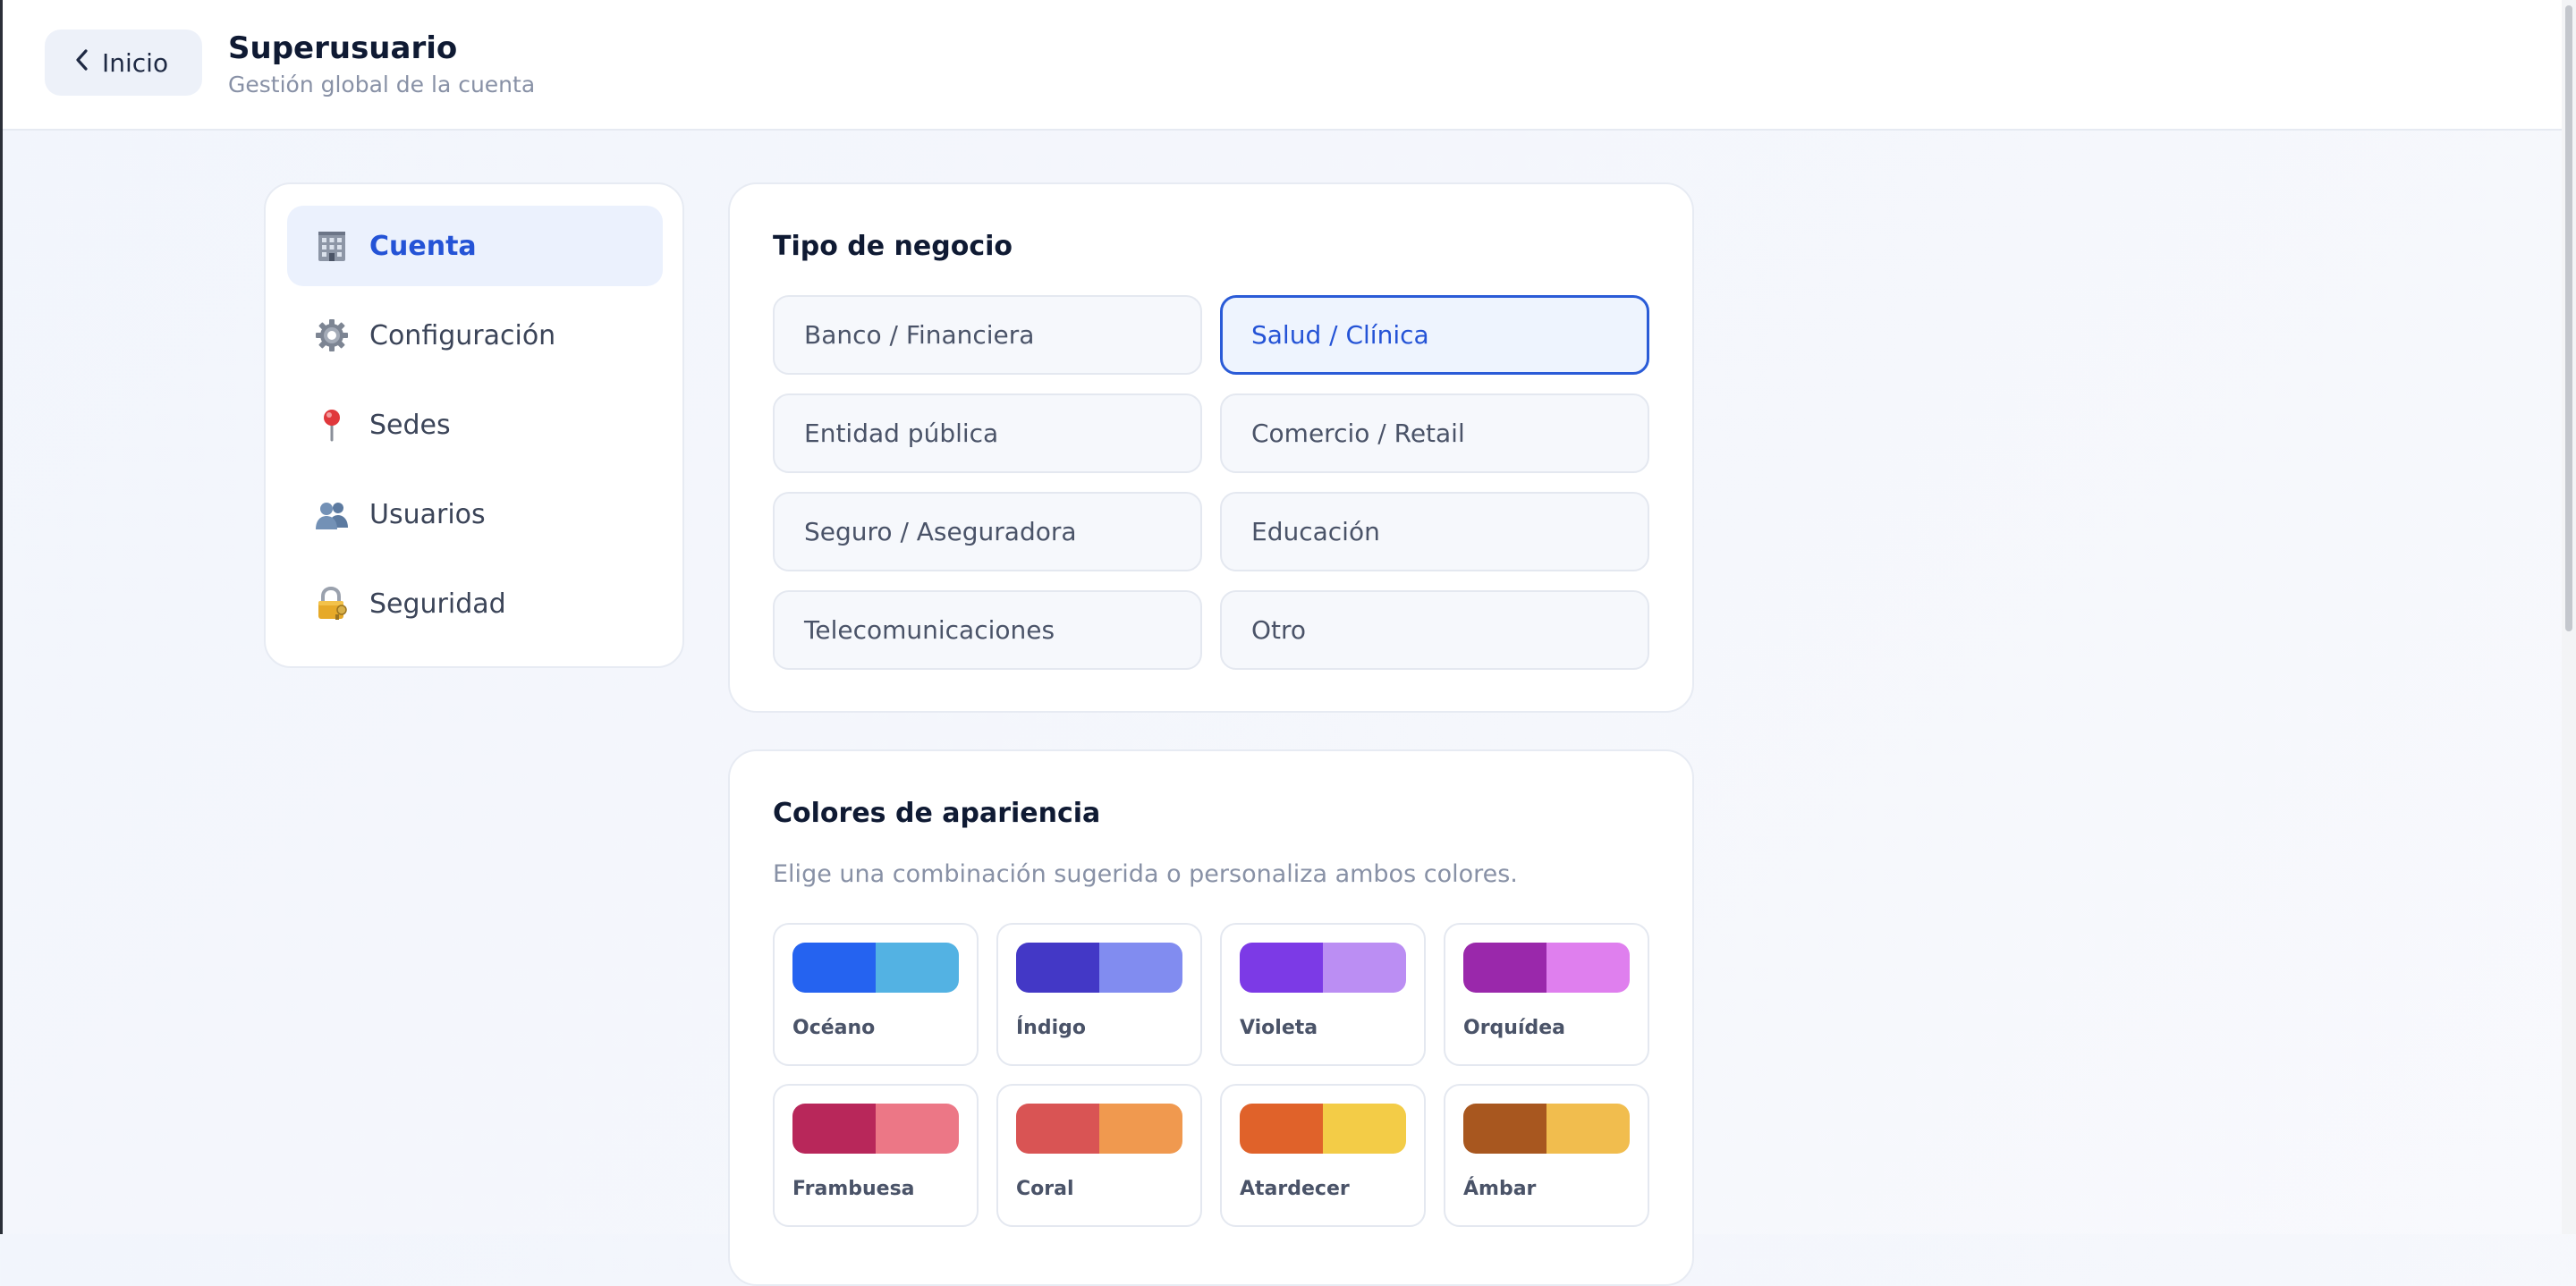 The width and height of the screenshot is (2576, 1286). Describe the element at coordinates (423, 246) in the screenshot. I see `sidebar-item-label: Cuenta` at that location.